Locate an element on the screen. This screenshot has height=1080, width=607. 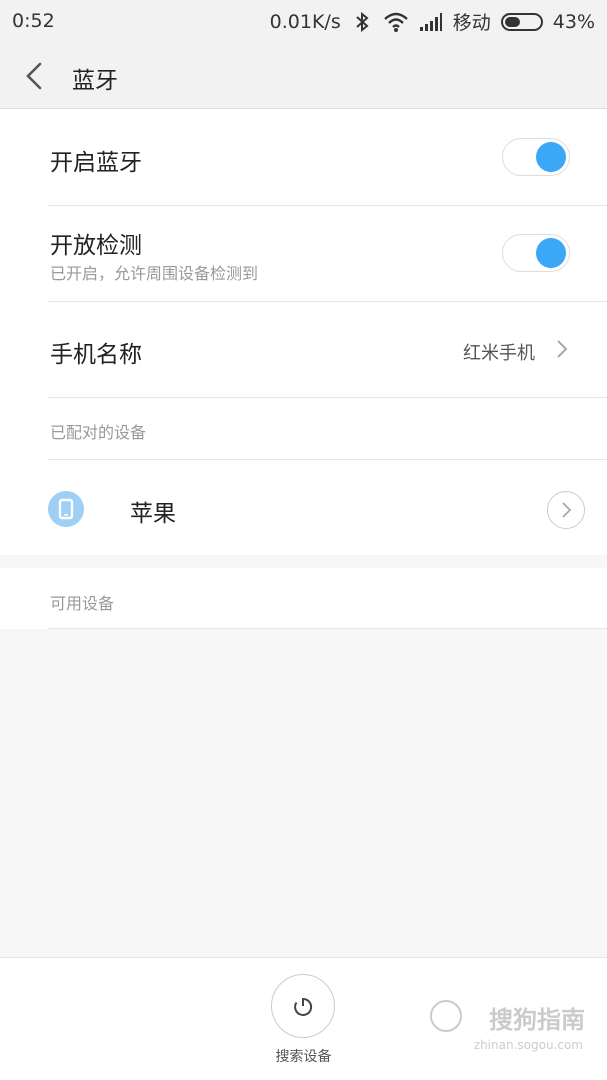
bluetooth-toggle is located at coordinates (536, 157).